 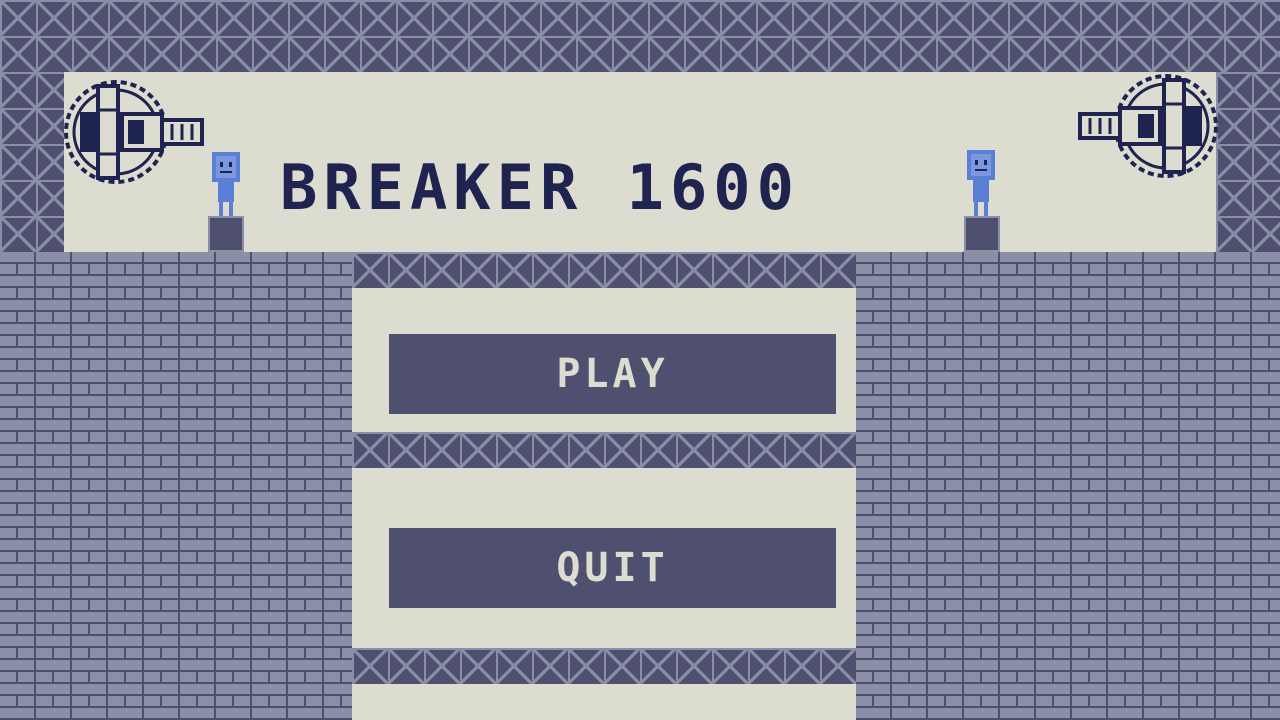 What do you see at coordinates (604, 702) in the screenshot?
I see `menu-panel-bottom` at bounding box center [604, 702].